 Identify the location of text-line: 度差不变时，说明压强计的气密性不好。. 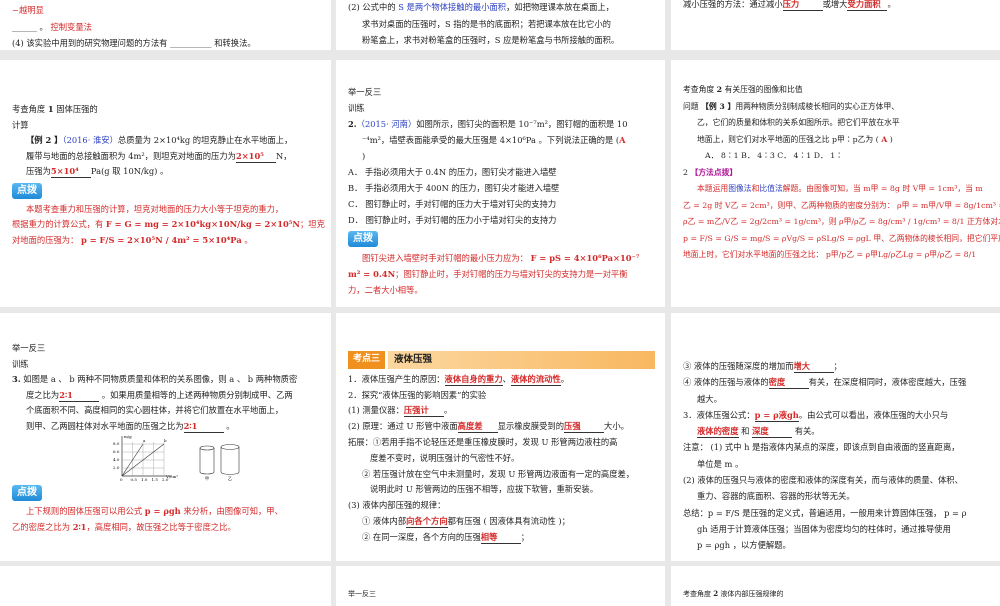
(501, 459).